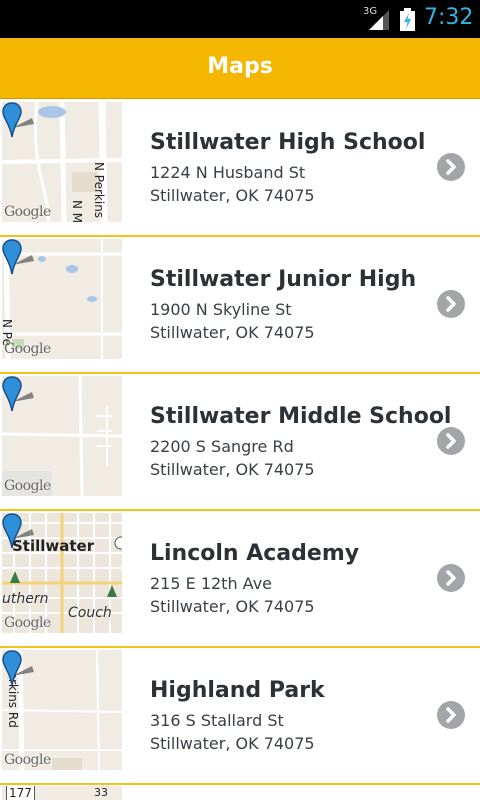 This screenshot has width=480, height=800. Describe the element at coordinates (62, 573) in the screenshot. I see `map-thumbnail: Stillwater uthern Couch Google` at that location.